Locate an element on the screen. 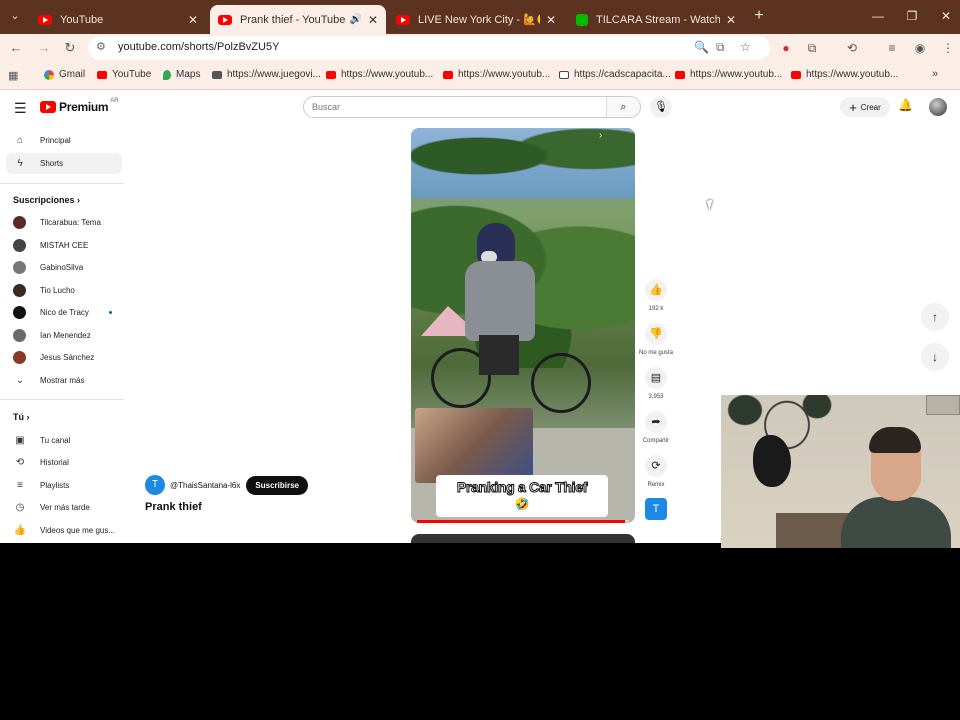 The width and height of the screenshot is (960, 720). channel-name: @ThaisSantana-l6x is located at coordinates (205, 485).